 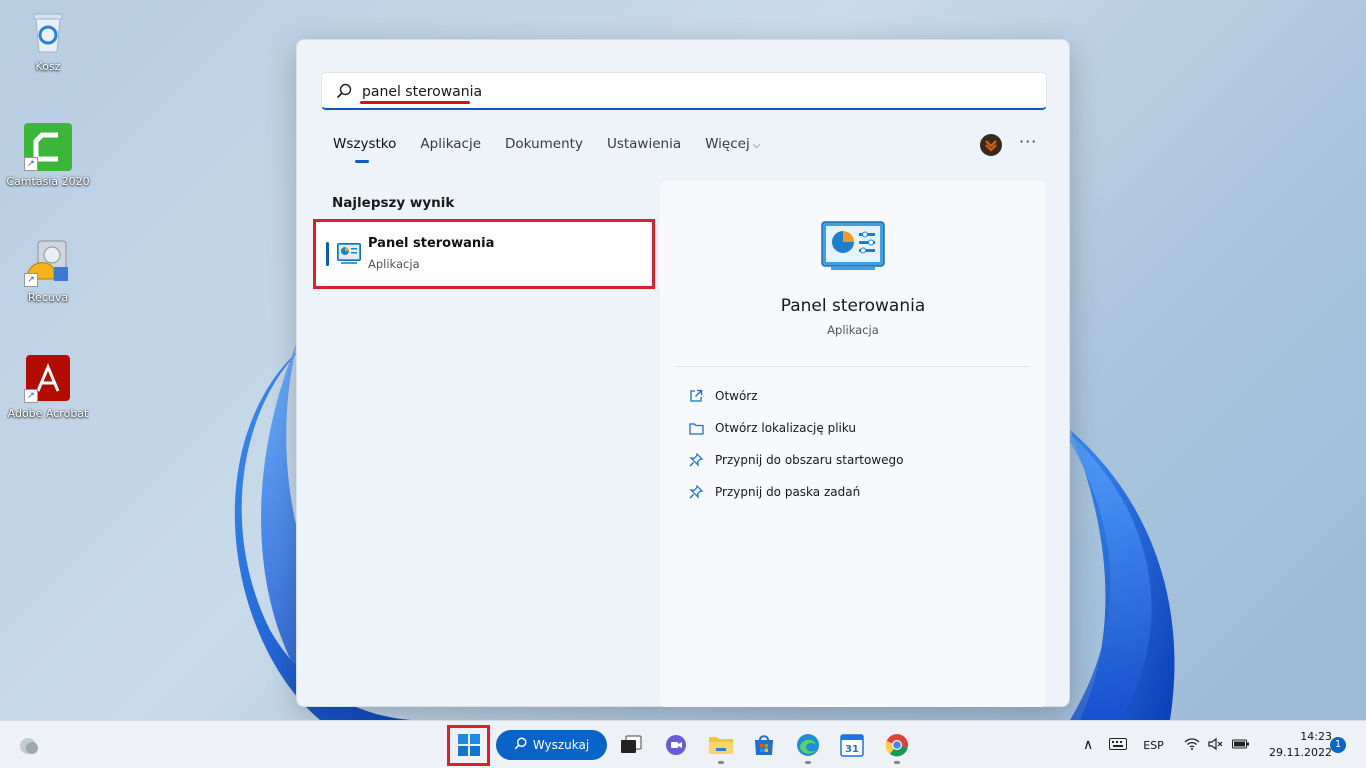 I want to click on avatar, so click(x=991, y=145).